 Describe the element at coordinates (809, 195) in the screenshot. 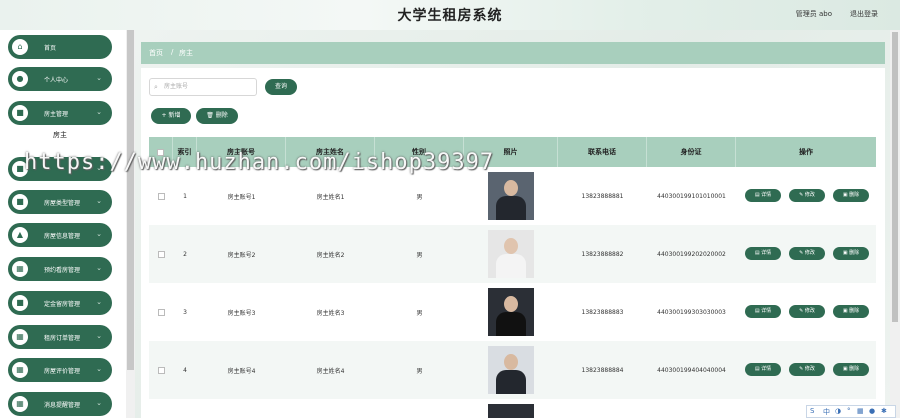

I see `edit-label: 修改` at that location.